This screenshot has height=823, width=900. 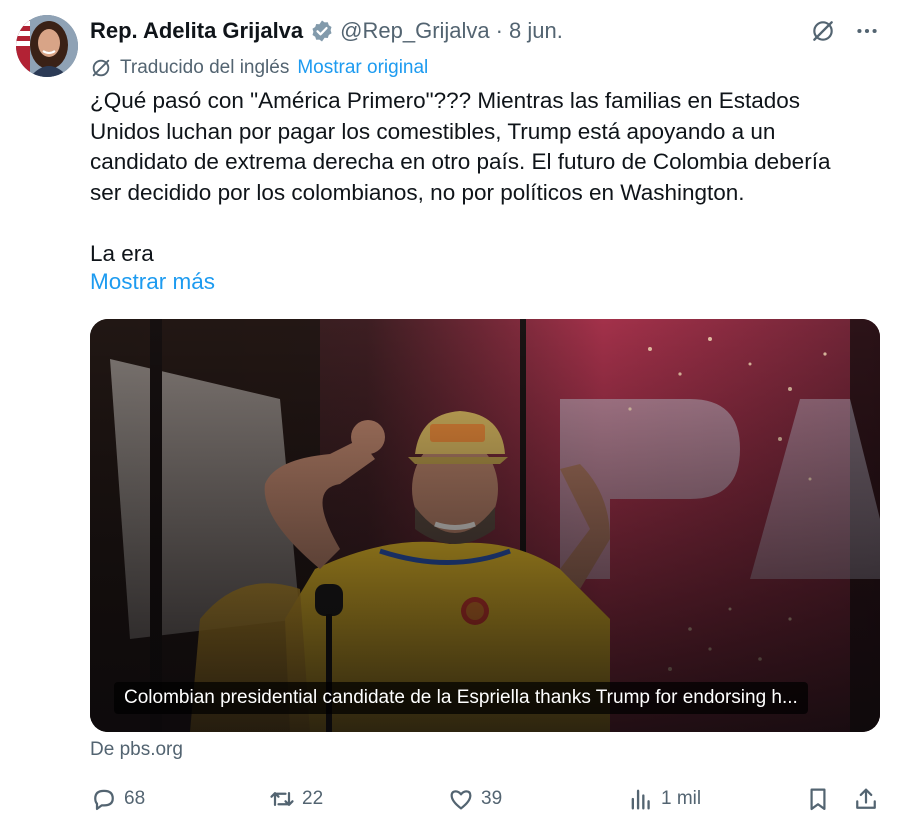 What do you see at coordinates (313, 798) in the screenshot?
I see `repost-count: 22` at bounding box center [313, 798].